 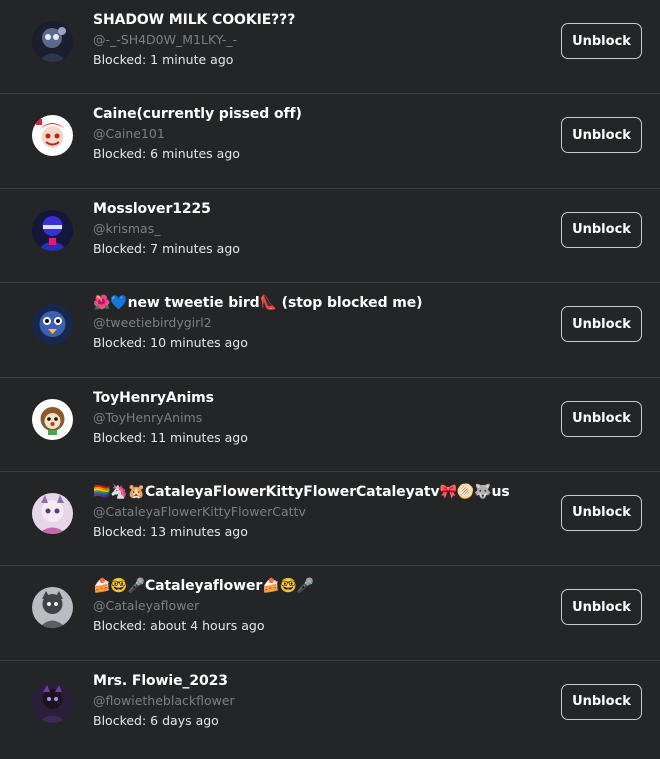 What do you see at coordinates (148, 417) in the screenshot?
I see `user-handle: @ToyHenryAnims` at bounding box center [148, 417].